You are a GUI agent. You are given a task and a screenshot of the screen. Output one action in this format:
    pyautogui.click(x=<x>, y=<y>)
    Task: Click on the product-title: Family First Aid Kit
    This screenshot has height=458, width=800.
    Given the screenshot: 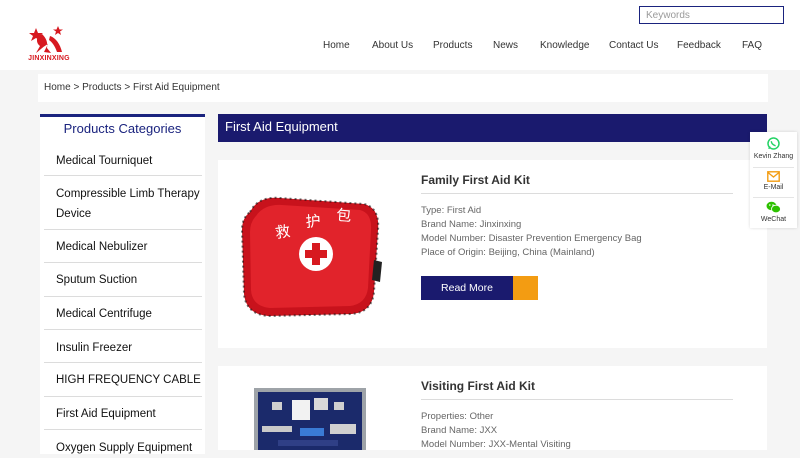 What is the action you would take?
    pyautogui.click(x=475, y=180)
    